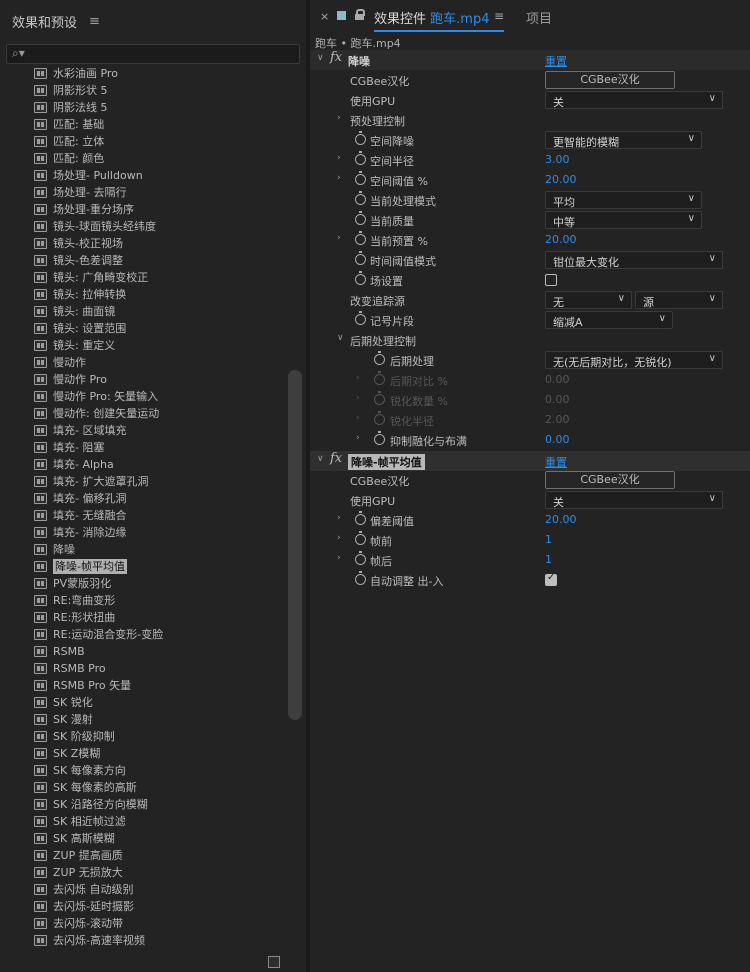 The height and width of the screenshot is (972, 750). I want to click on list-item: SK 高斯模糊, so click(143, 838).